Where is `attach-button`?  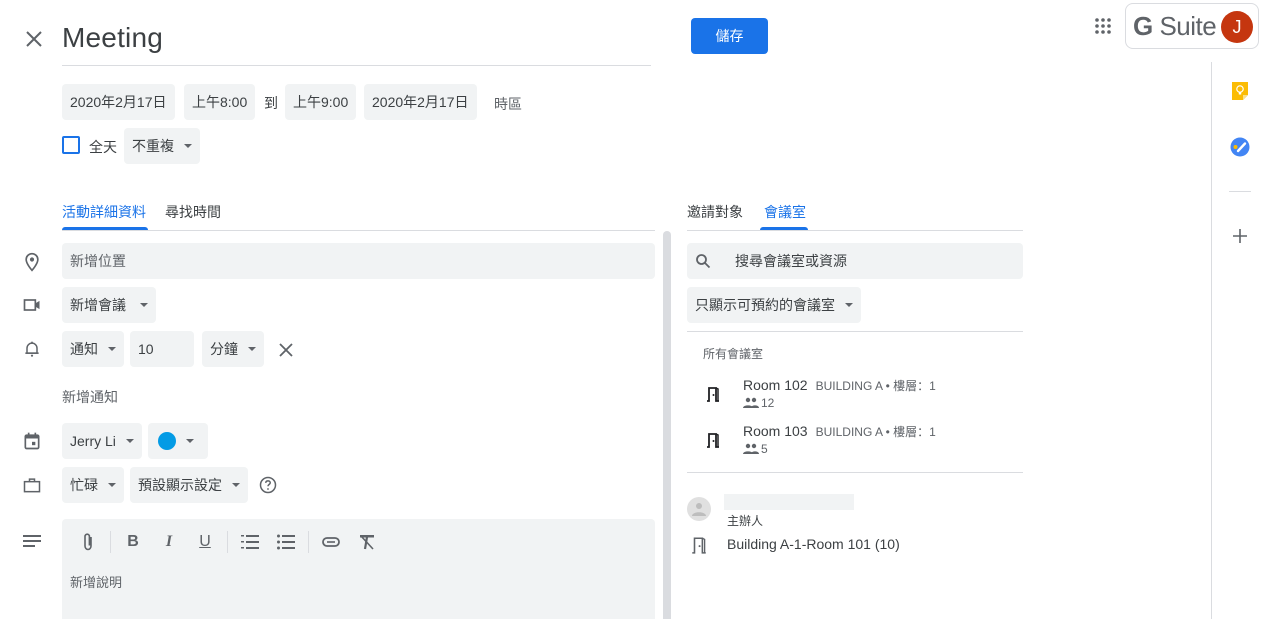 attach-button is located at coordinates (88, 542).